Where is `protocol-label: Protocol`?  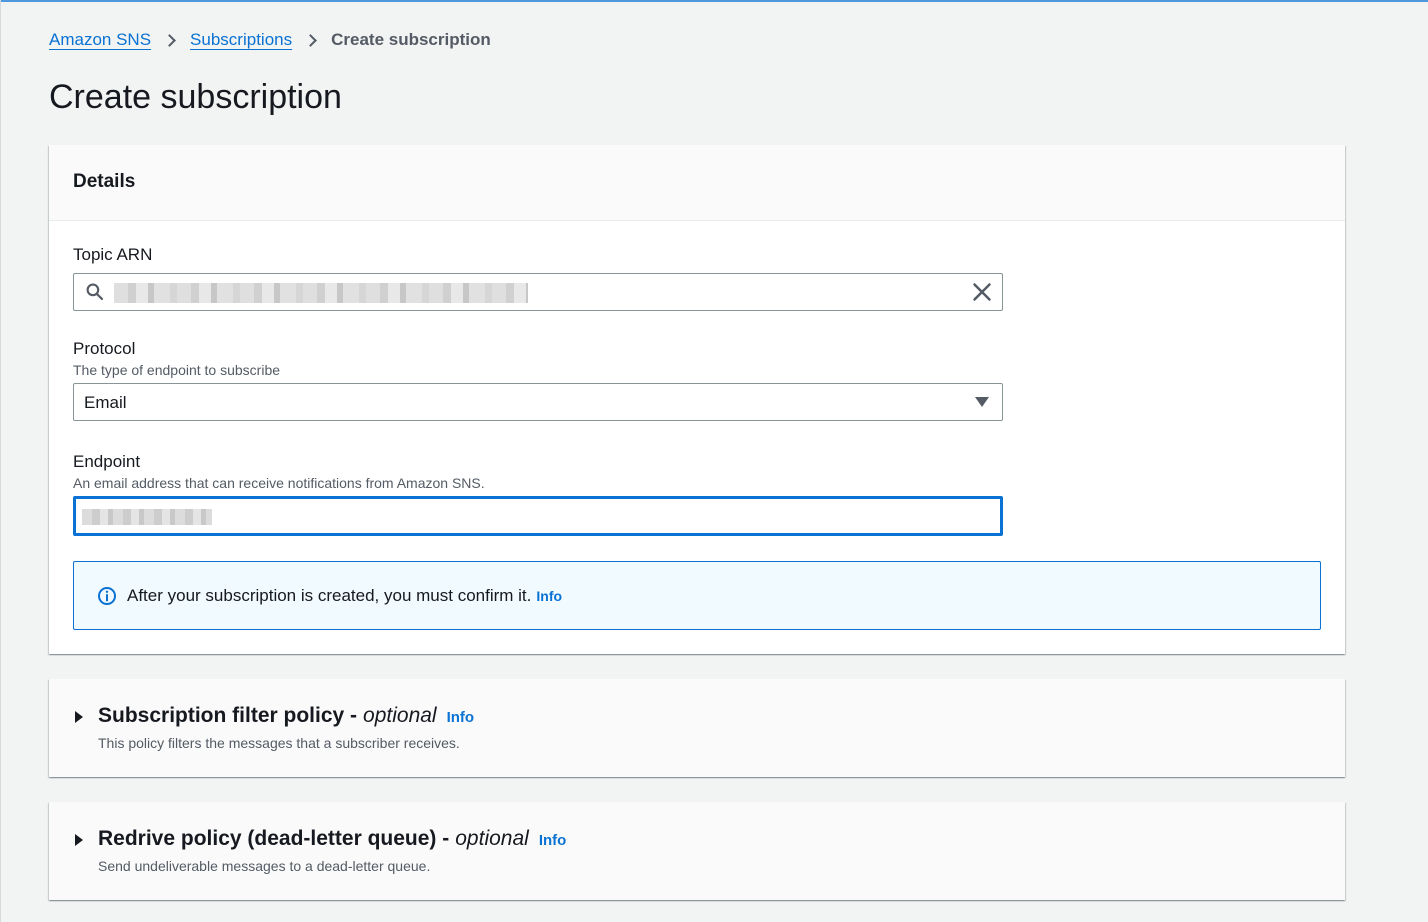 protocol-label: Protocol is located at coordinates (104, 348).